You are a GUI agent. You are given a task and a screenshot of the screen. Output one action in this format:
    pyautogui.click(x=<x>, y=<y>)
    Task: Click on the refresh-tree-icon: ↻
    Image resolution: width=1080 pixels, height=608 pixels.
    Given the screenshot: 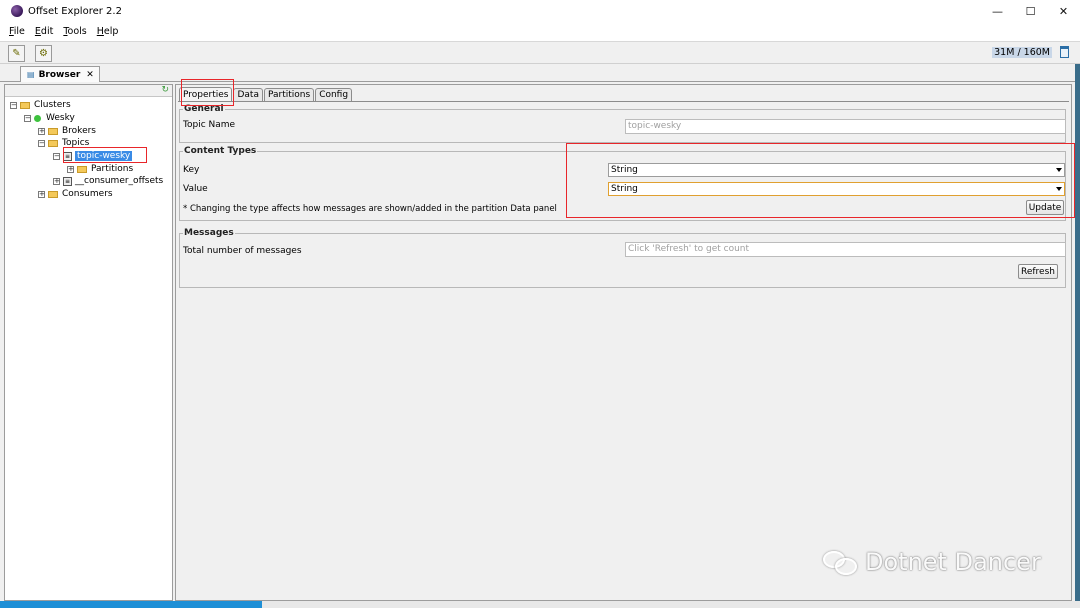 What is the action you would take?
    pyautogui.click(x=165, y=90)
    